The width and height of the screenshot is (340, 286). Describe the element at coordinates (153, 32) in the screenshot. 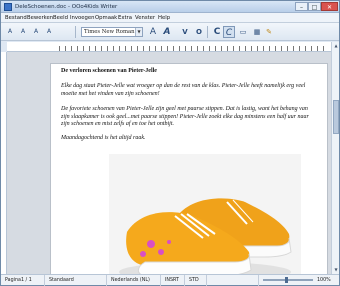

I see `font-size-icon: A` at that location.